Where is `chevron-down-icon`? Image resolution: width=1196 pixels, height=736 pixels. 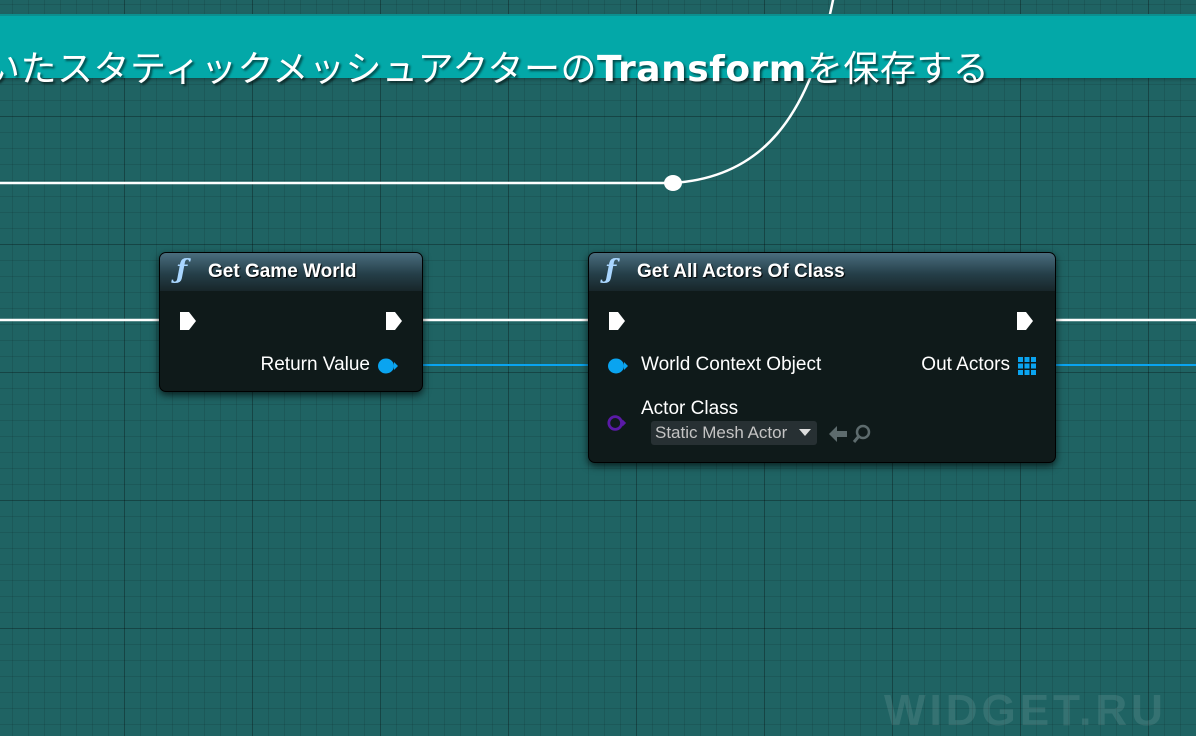 chevron-down-icon is located at coordinates (805, 432).